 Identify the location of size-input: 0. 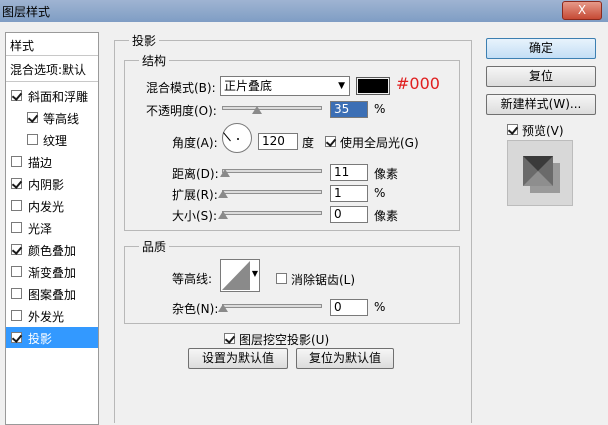
(349, 214).